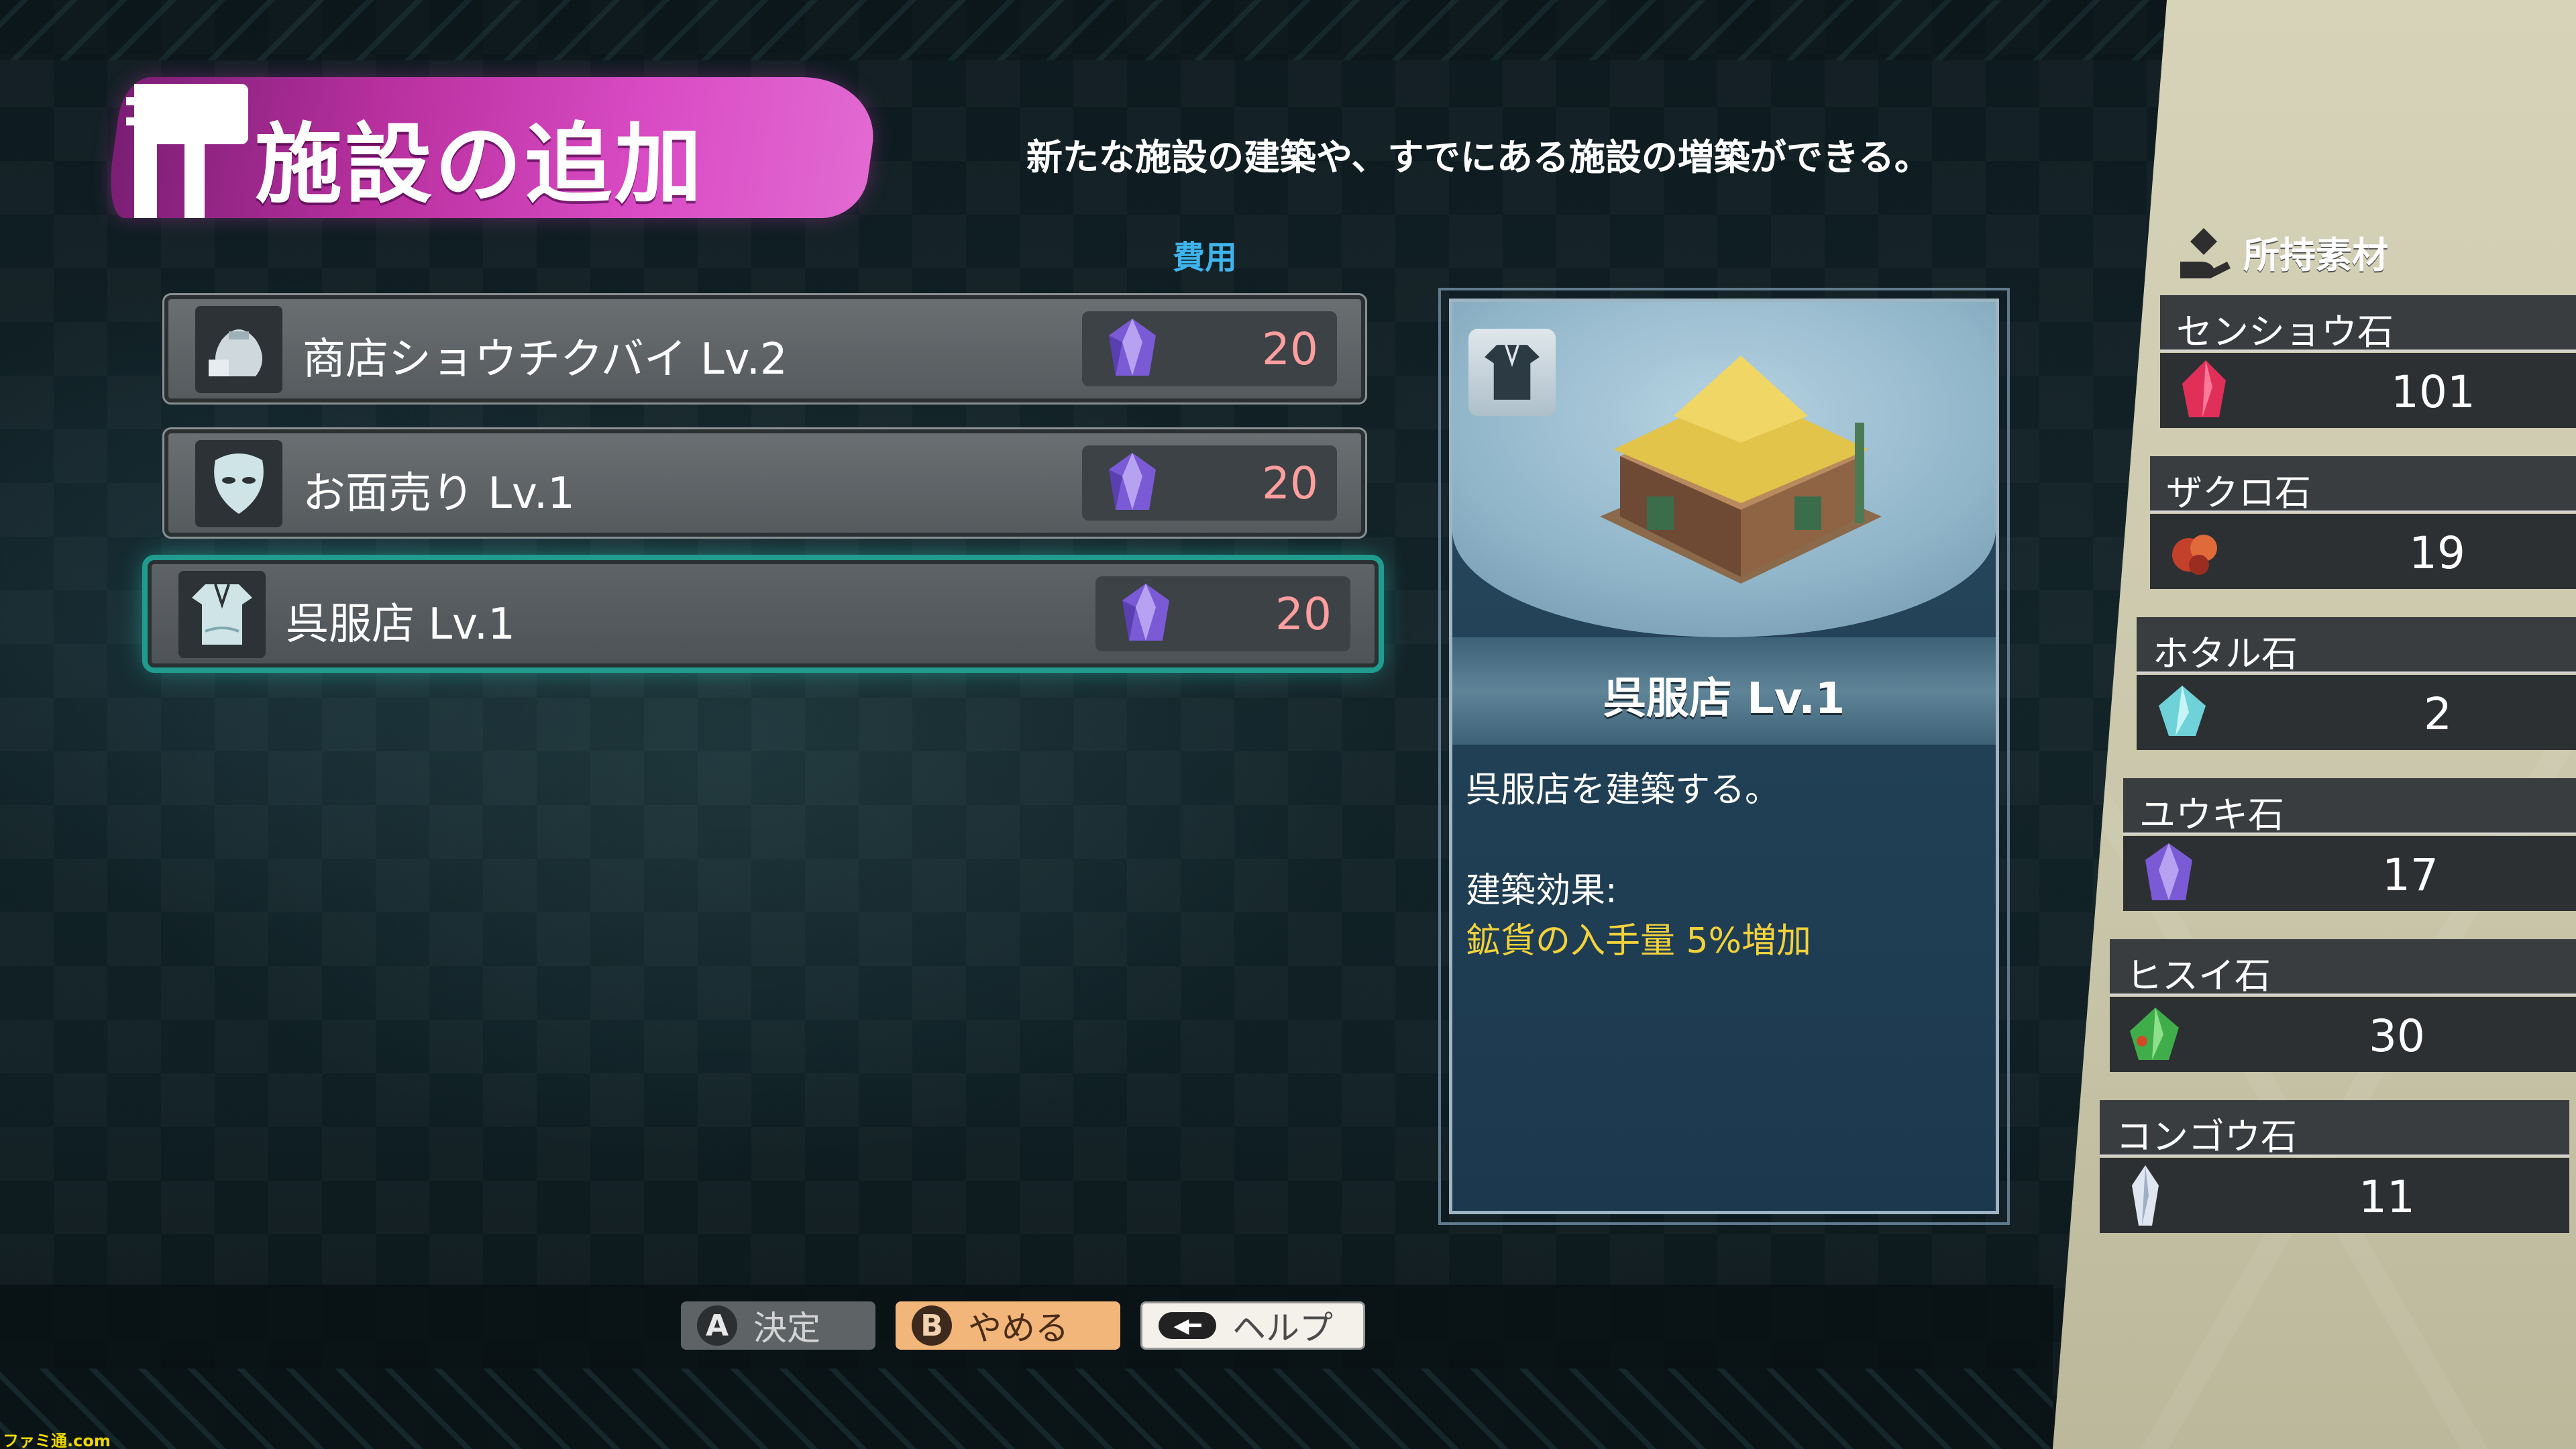  Describe the element at coordinates (2387, 1197) in the screenshot. I see `material-count: 11` at that location.